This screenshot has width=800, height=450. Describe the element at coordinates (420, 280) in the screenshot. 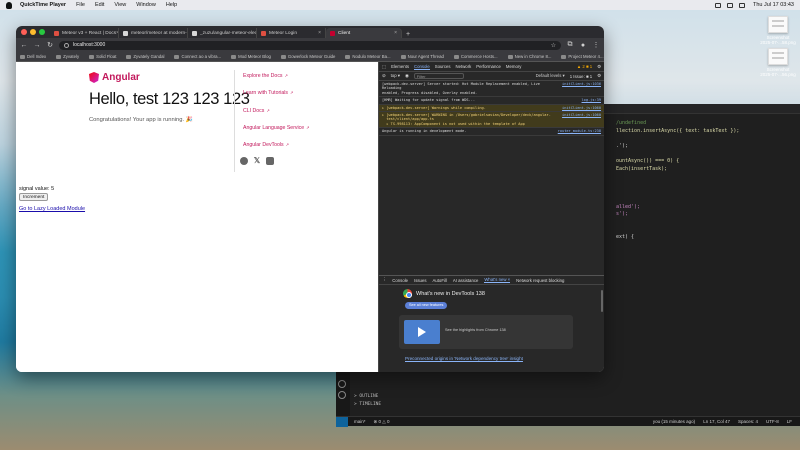

I see `drawer-tab: Issues` at that location.